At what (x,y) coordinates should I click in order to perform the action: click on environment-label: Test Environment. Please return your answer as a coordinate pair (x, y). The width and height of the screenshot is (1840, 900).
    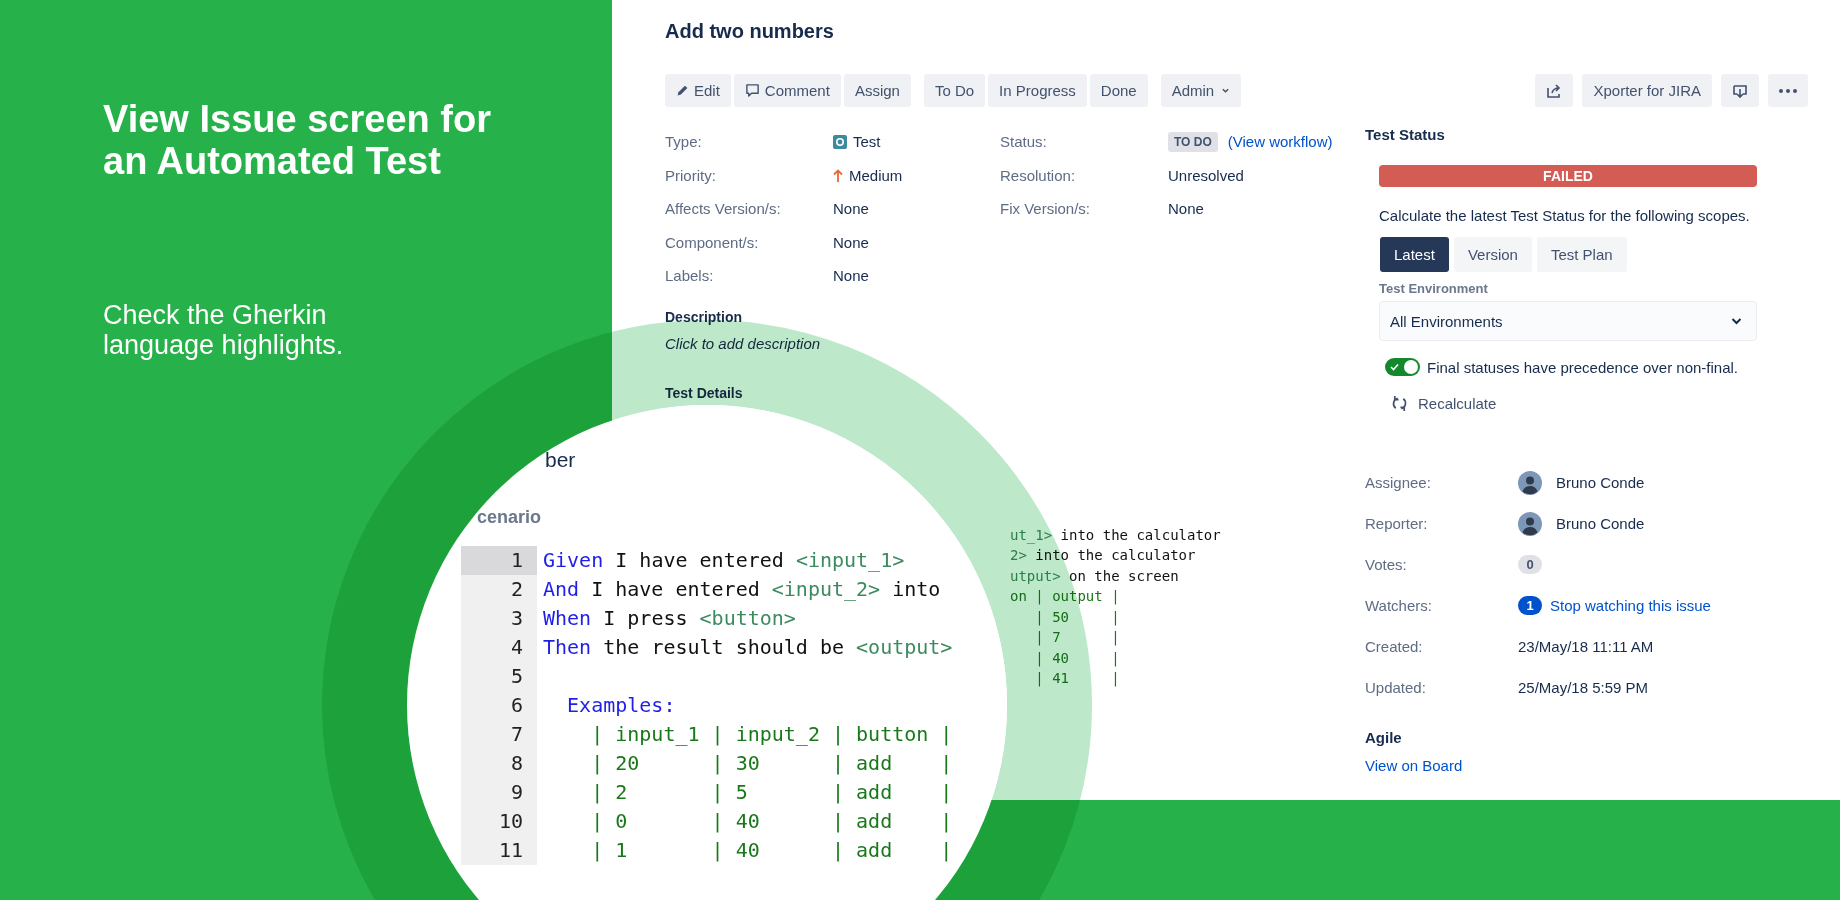
    Looking at the image, I should click on (1434, 288).